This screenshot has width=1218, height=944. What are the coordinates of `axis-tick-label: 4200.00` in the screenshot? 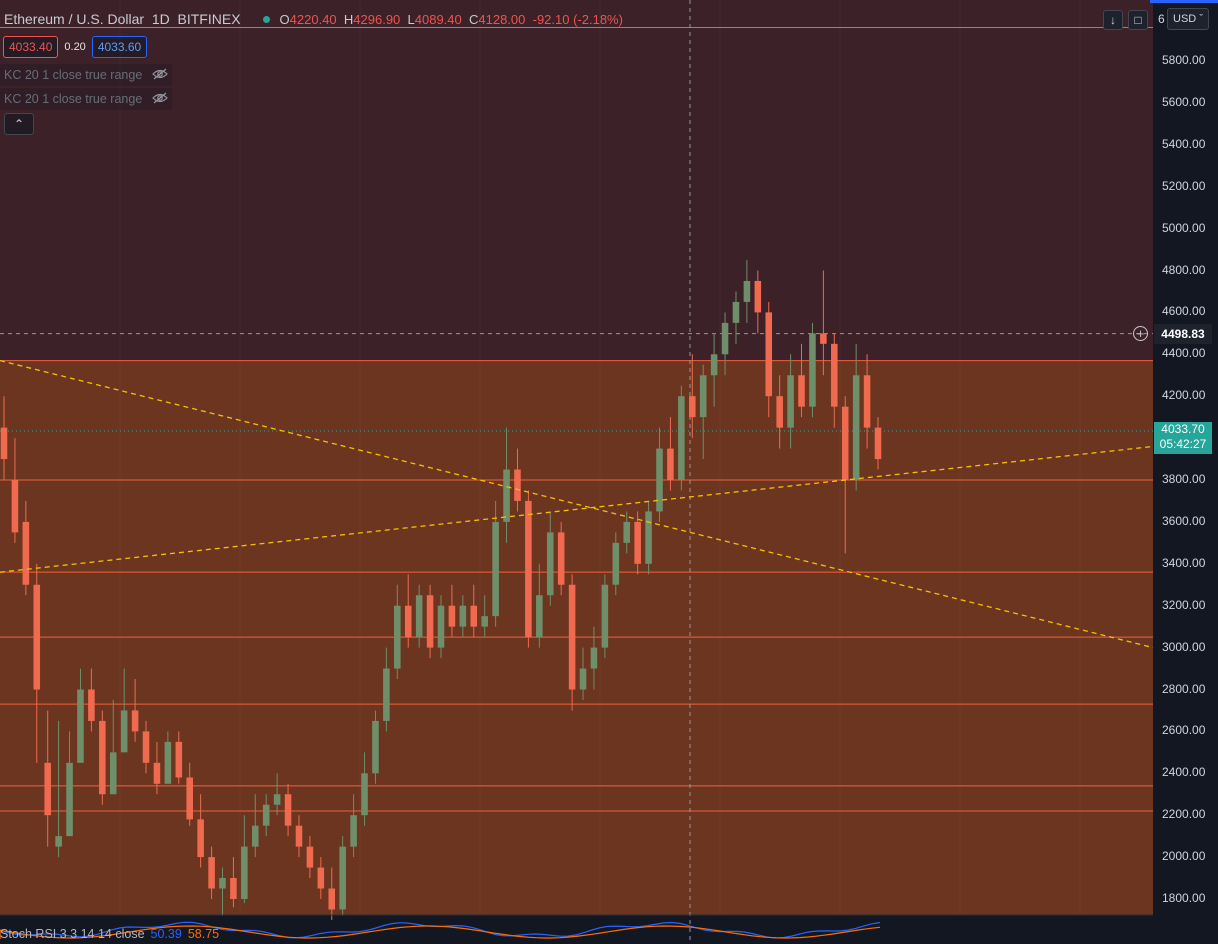 It's located at (1184, 395).